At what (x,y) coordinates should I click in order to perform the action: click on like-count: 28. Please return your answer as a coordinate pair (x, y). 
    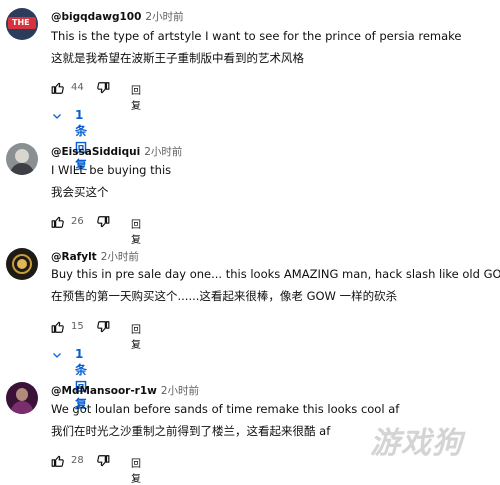
    Looking at the image, I should click on (77, 460).